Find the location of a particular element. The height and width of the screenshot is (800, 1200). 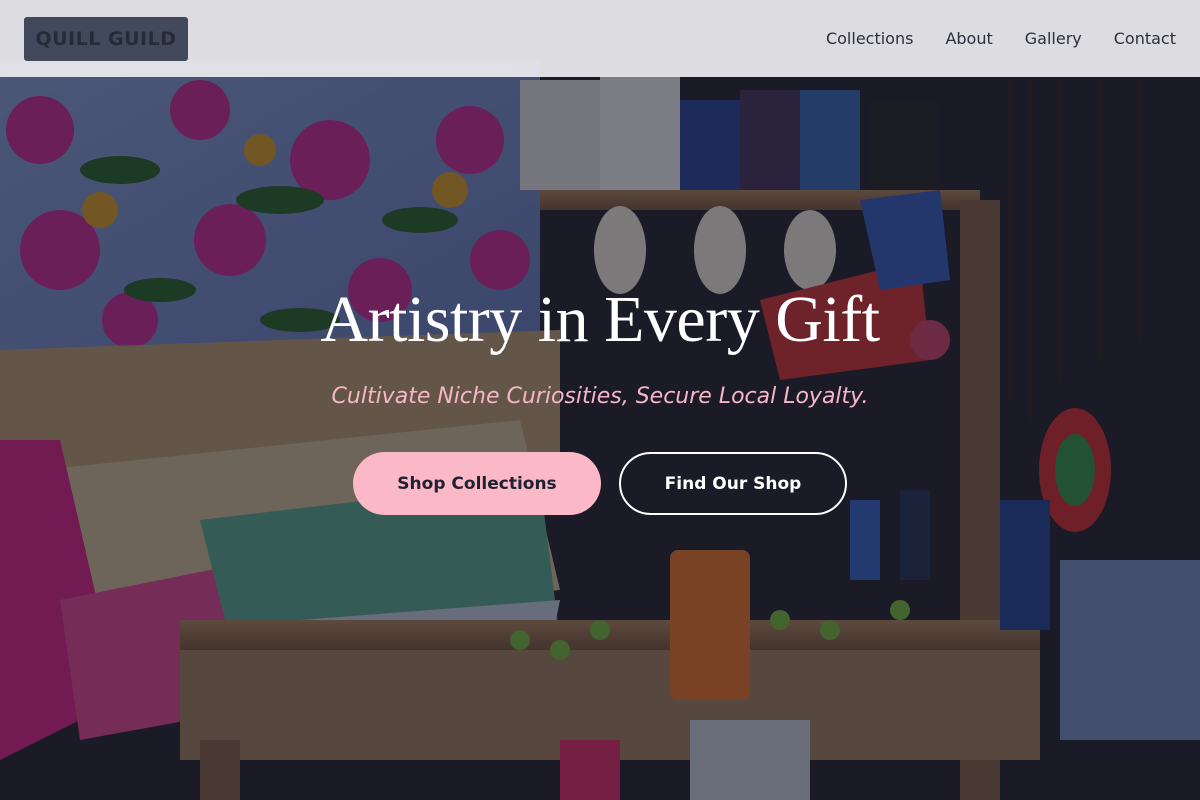

logo-text: QUILL GUILD is located at coordinates (106, 38).